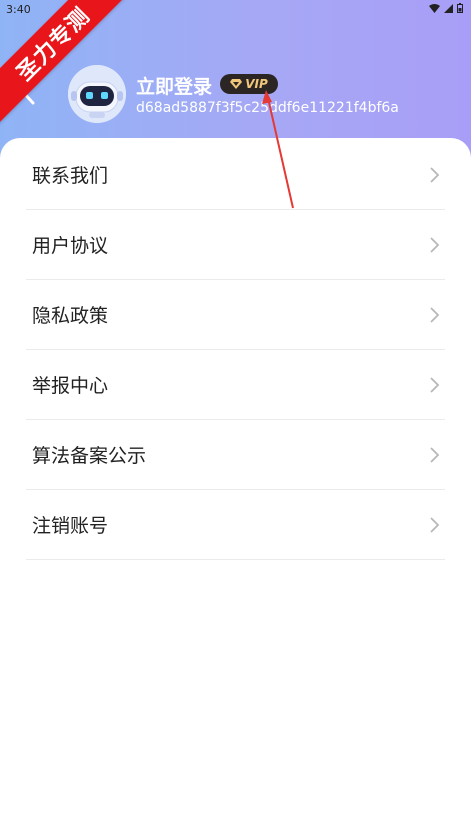  I want to click on login-title: 立即登录, so click(174, 85).